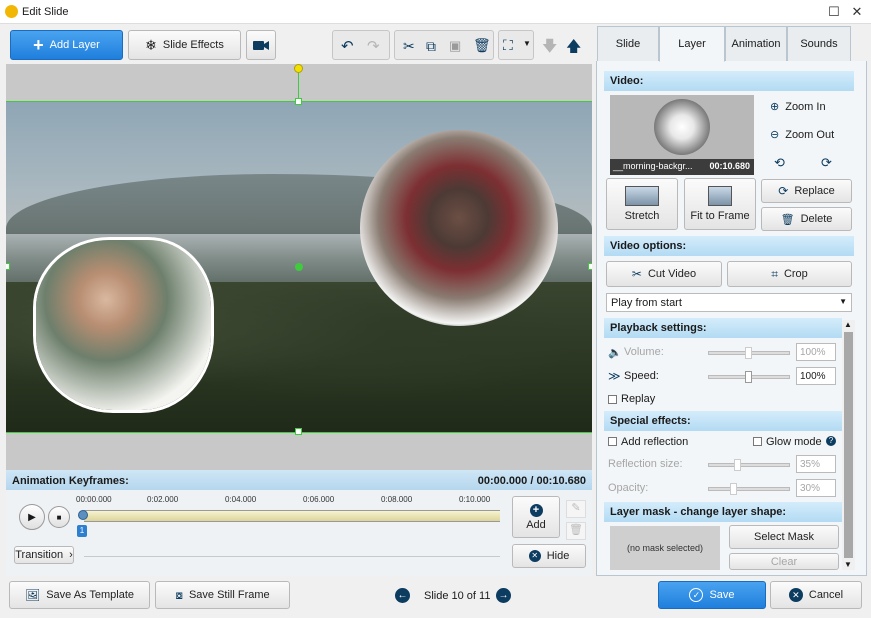 The width and height of the screenshot is (871, 618). I want to click on copy-icon: ⧉, so click(431, 46).